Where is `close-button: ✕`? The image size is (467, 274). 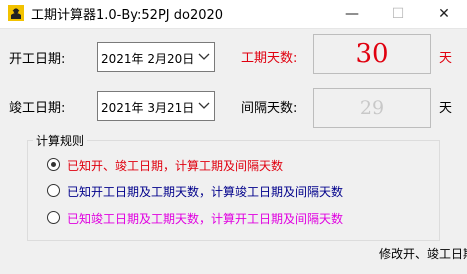 close-button: ✕ is located at coordinates (444, 14).